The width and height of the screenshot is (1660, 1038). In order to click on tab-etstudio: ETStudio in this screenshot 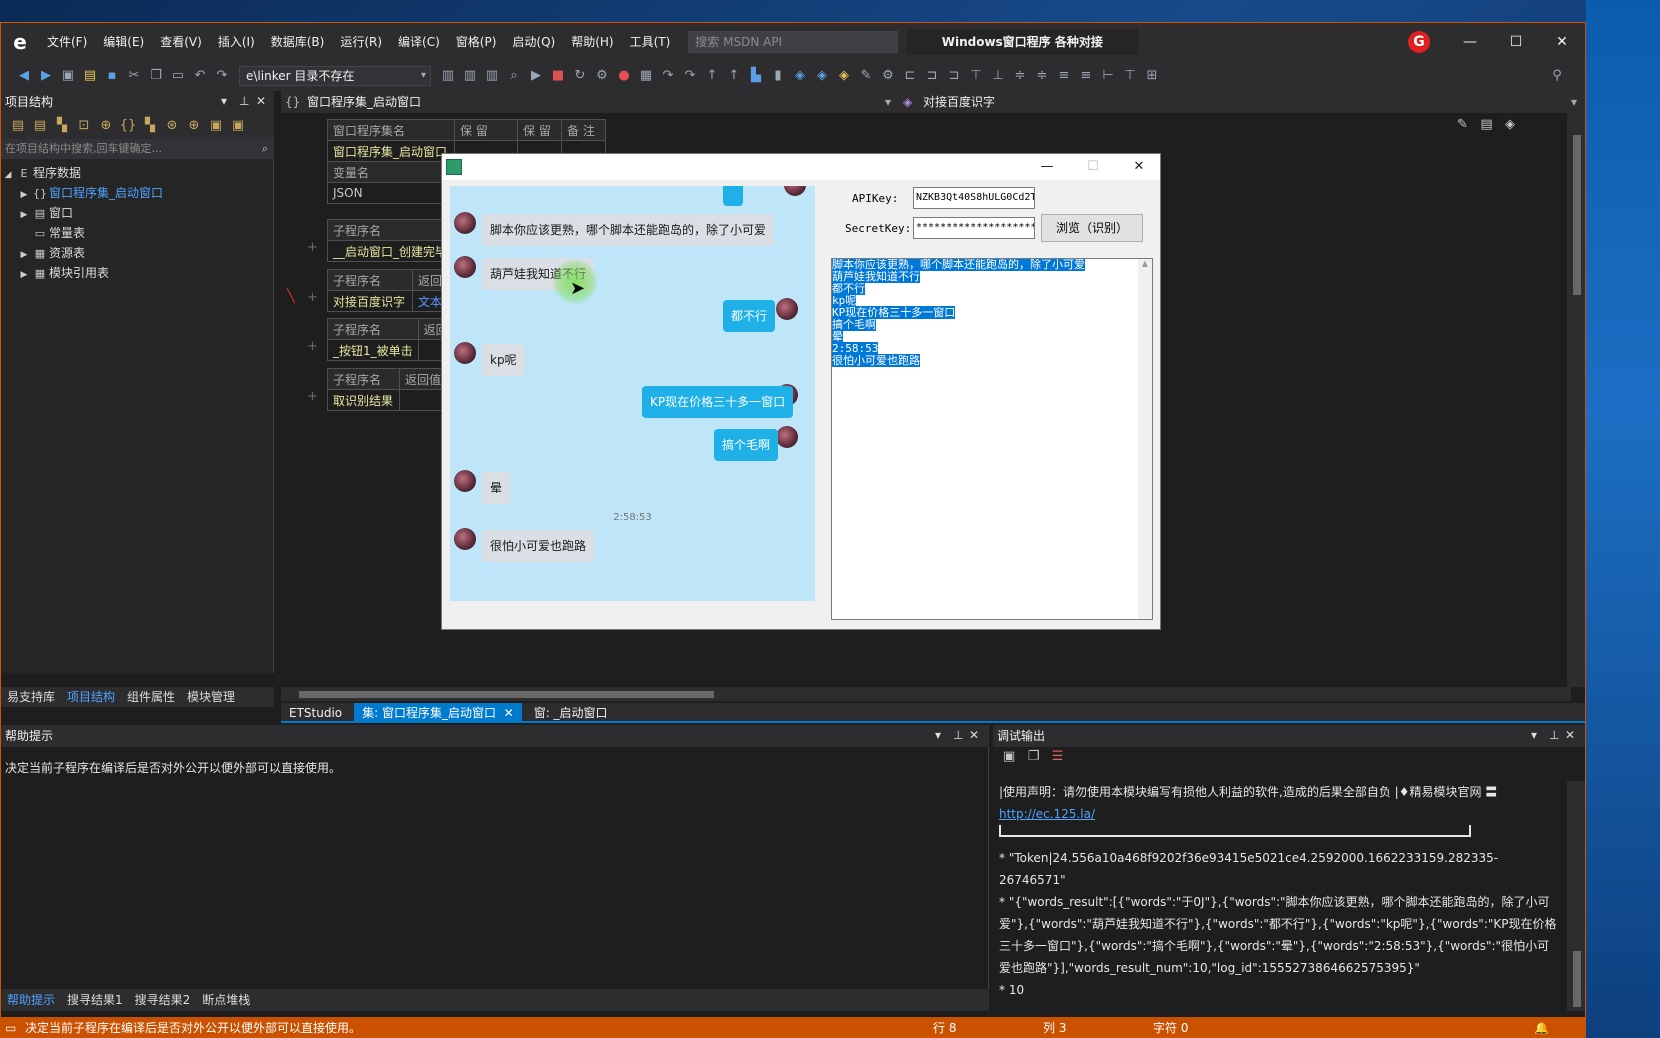, I will do `click(315, 712)`.